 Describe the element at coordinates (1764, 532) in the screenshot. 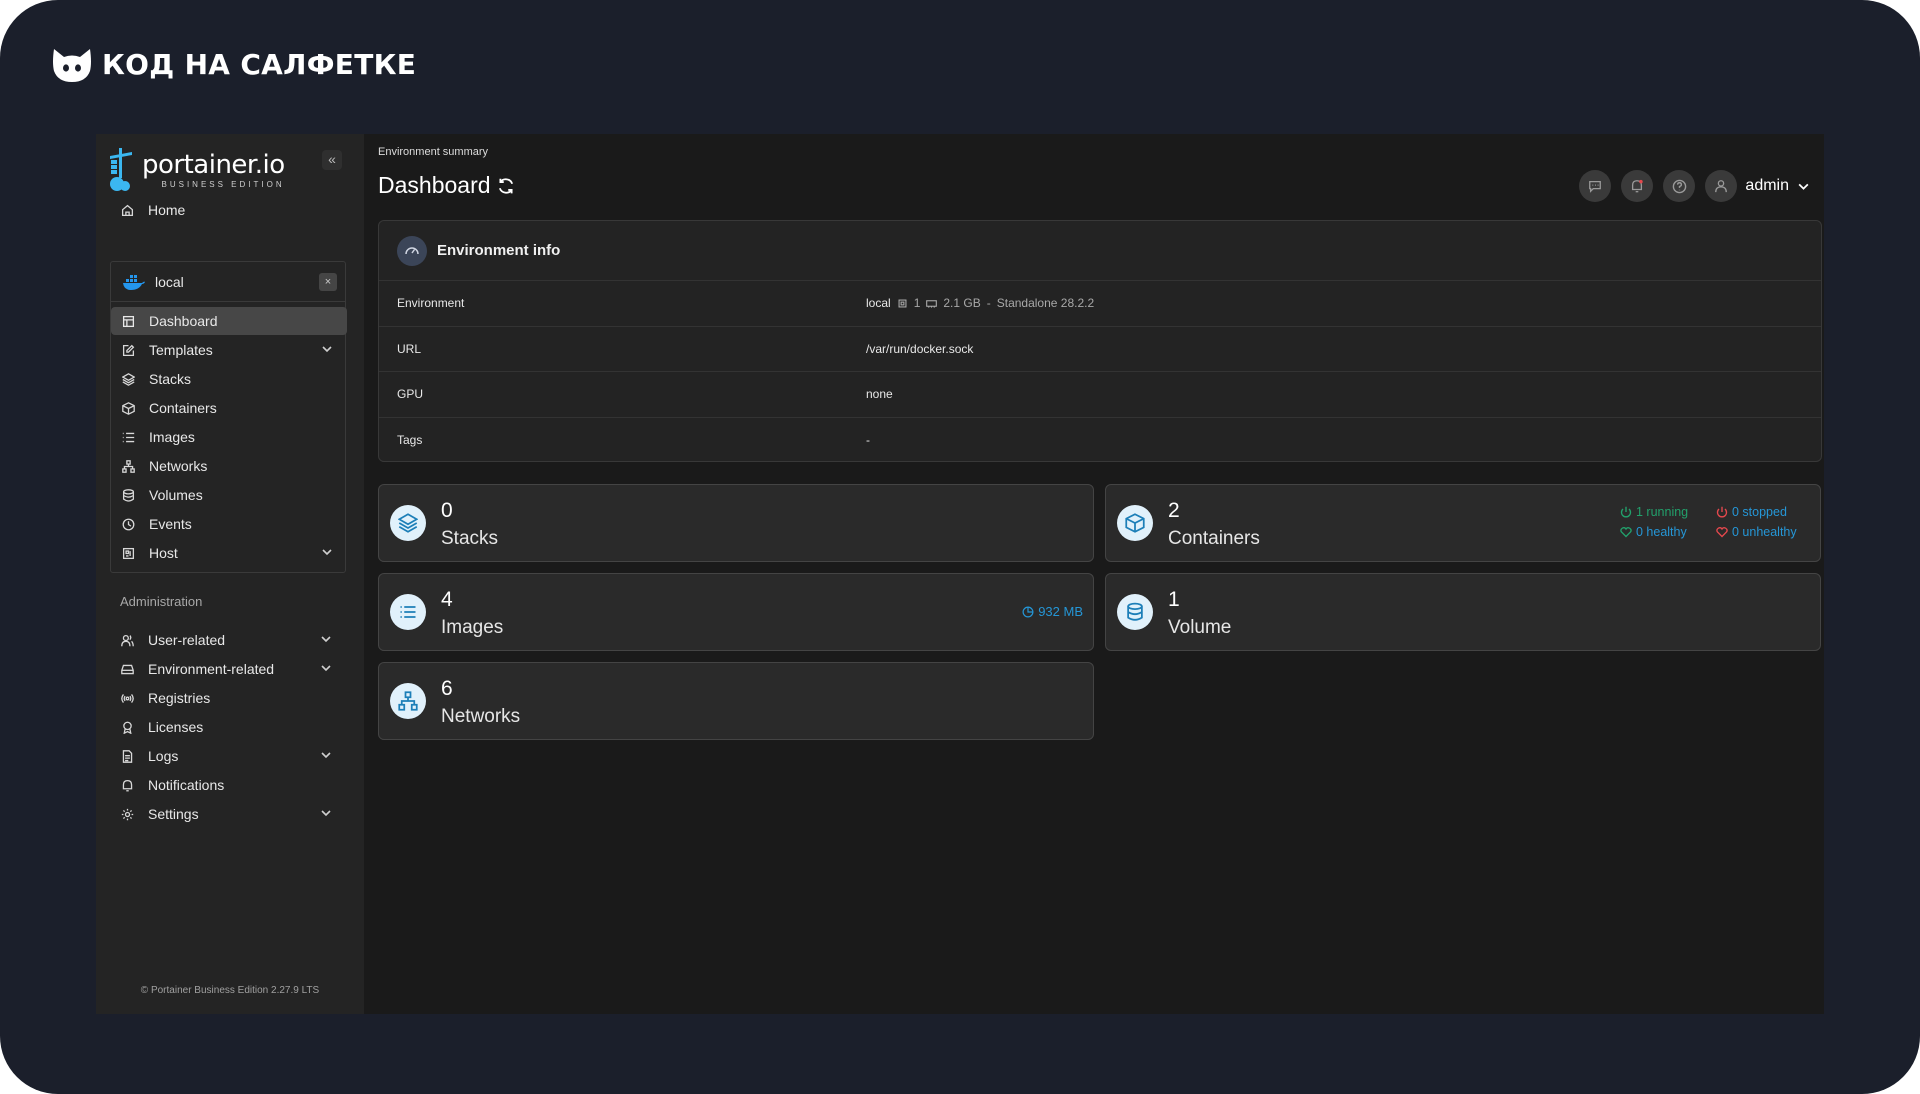

I see `unhealthy-count: 0 unhealthy` at that location.